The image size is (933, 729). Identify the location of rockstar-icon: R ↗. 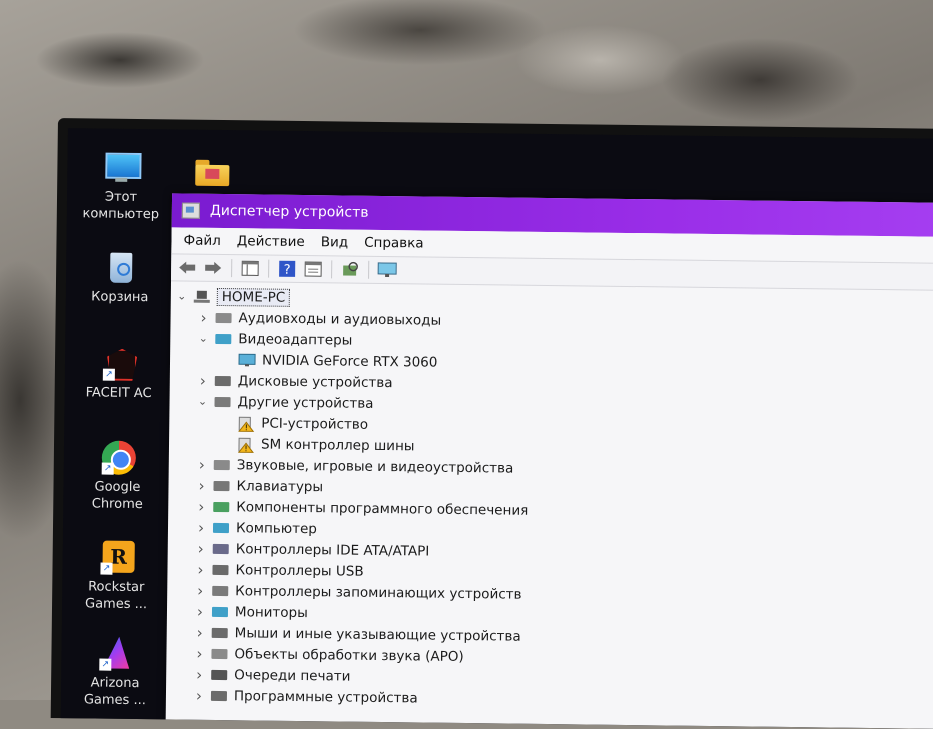
(116, 558).